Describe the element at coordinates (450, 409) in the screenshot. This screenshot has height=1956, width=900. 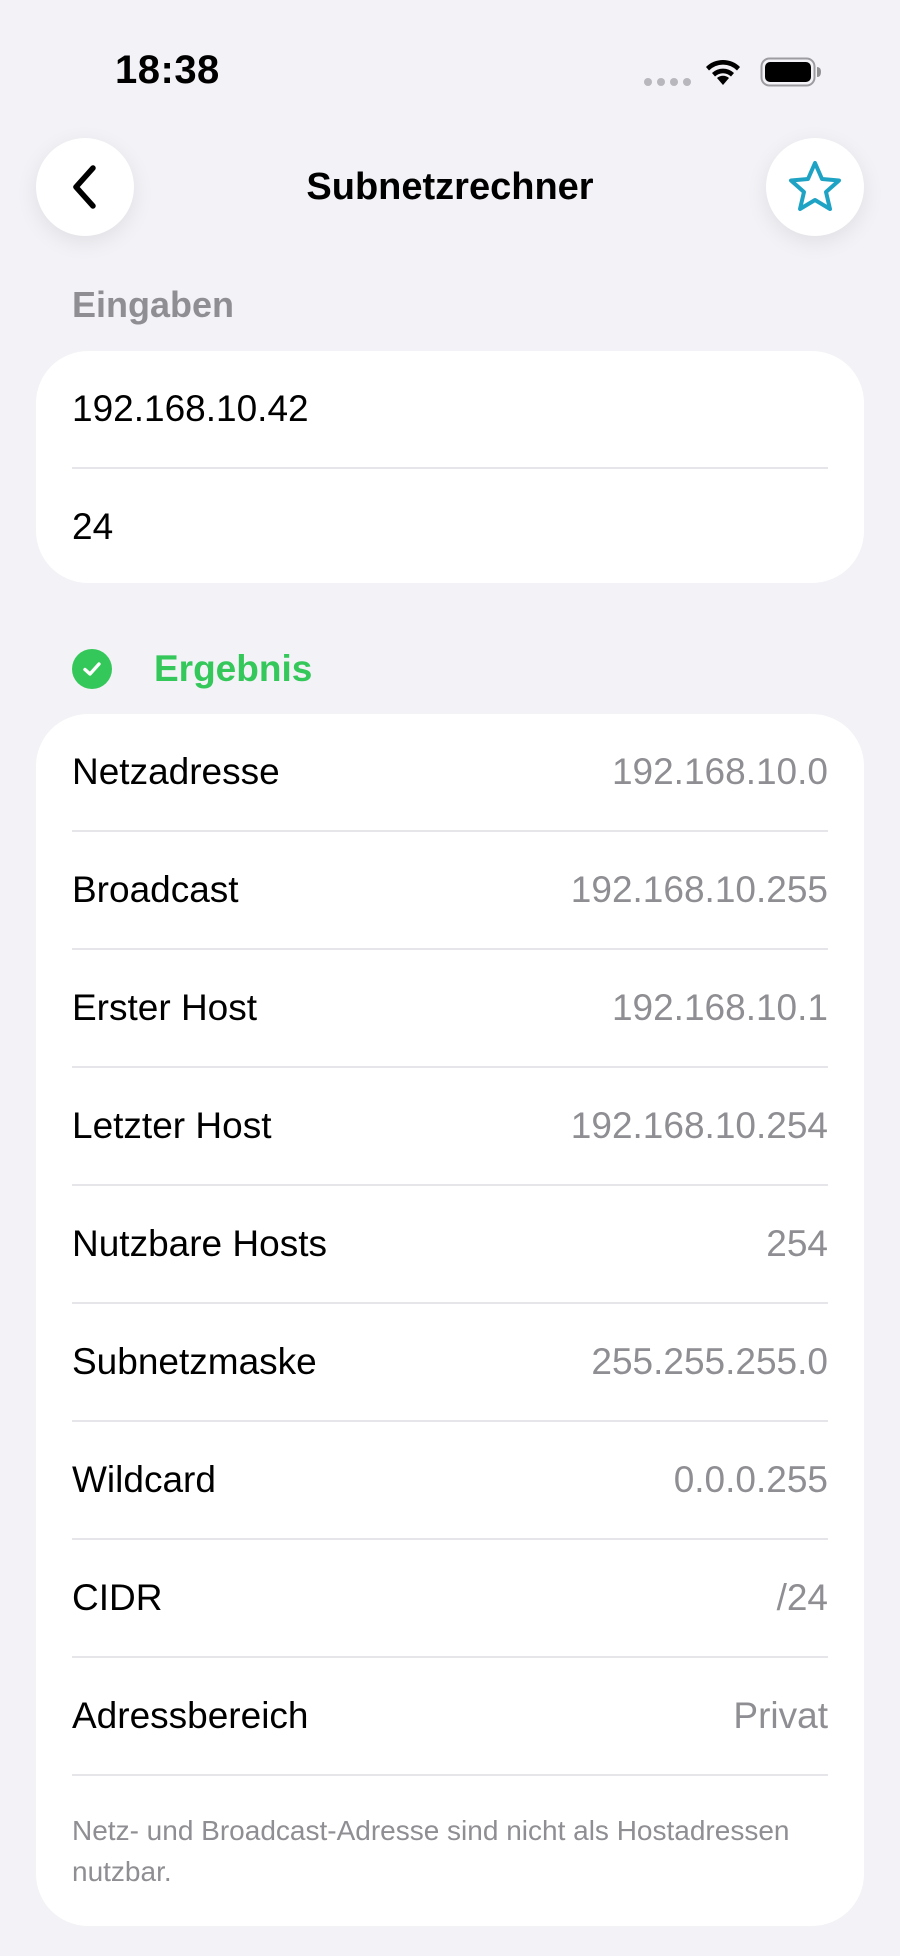
I see `ip-address-field: 192.168.10.42` at that location.